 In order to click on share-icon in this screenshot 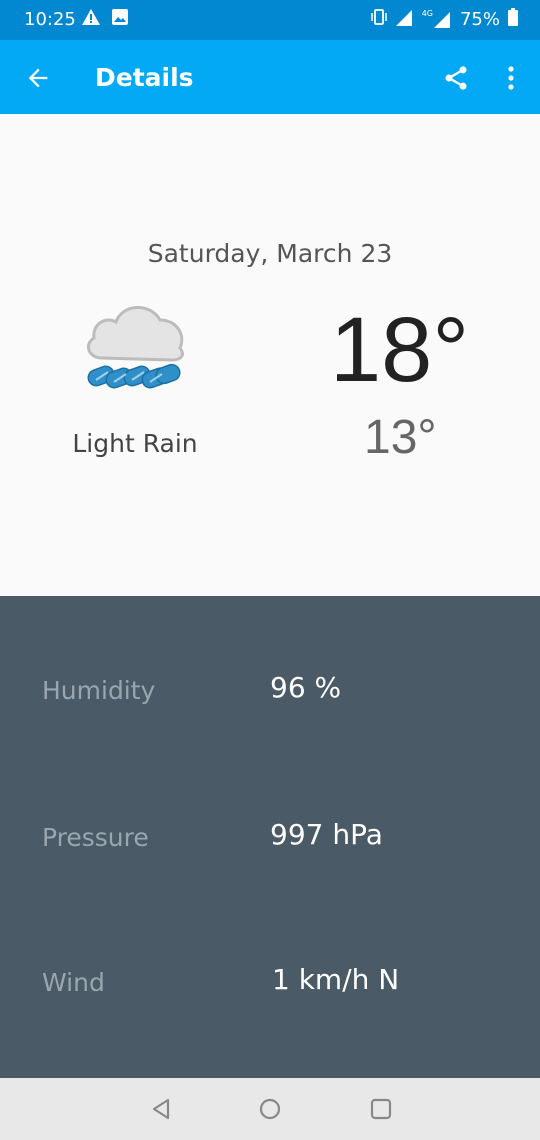, I will do `click(456, 78)`.